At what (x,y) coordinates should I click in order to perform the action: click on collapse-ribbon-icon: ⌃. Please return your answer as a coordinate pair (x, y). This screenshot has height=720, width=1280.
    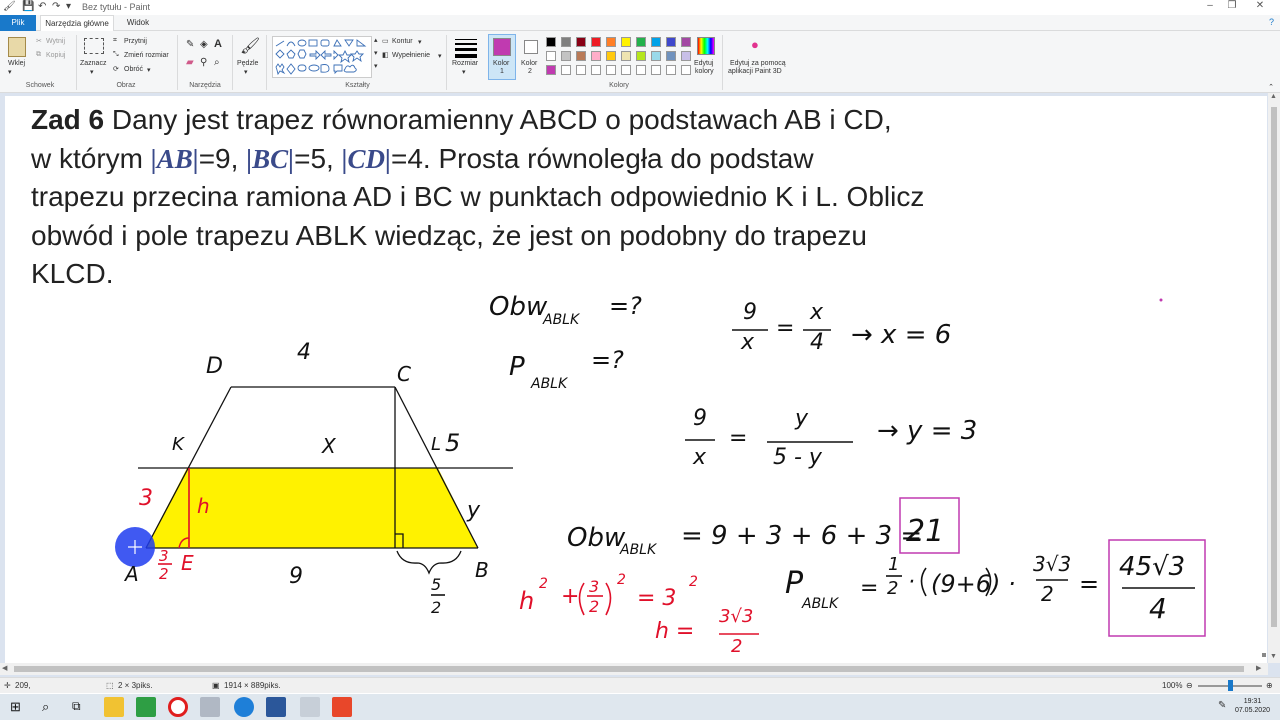
    Looking at the image, I should click on (1271, 87).